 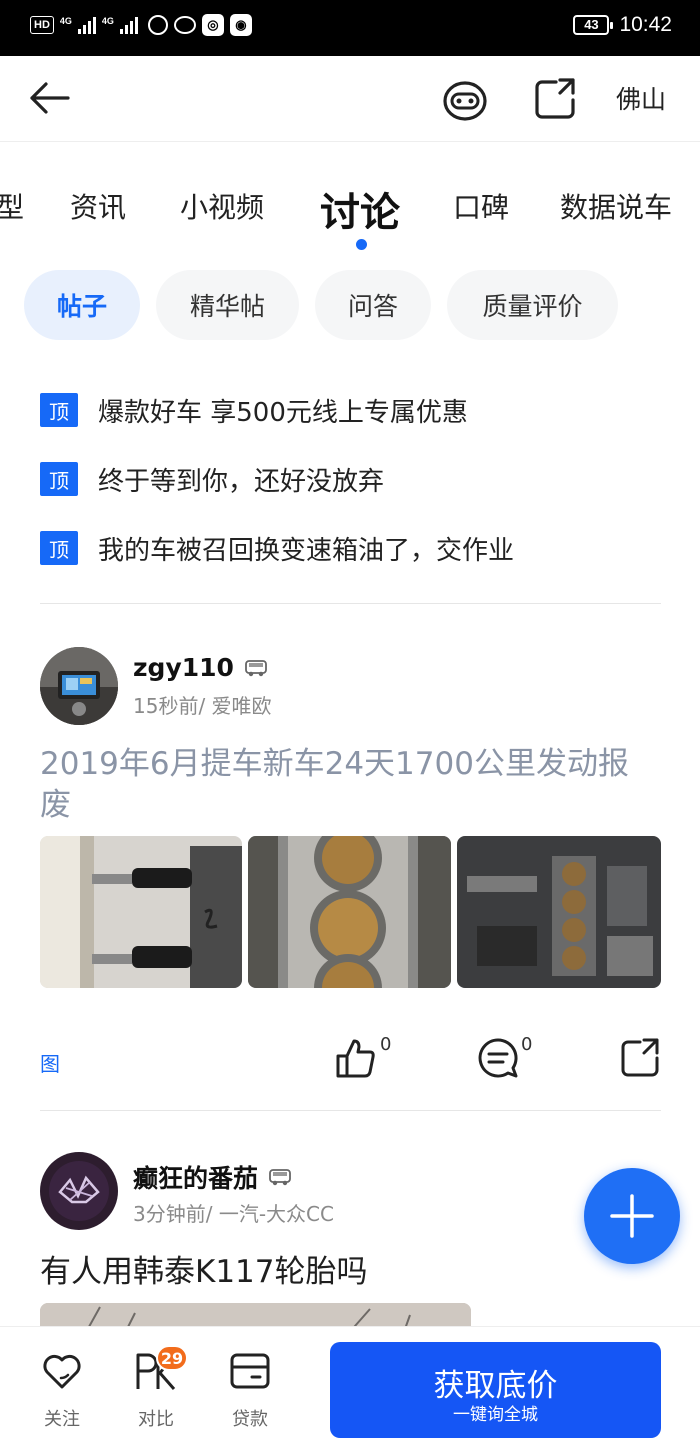 I want to click on pinned-post: 顶 终于等到你，还好没放弃, so click(x=212, y=479).